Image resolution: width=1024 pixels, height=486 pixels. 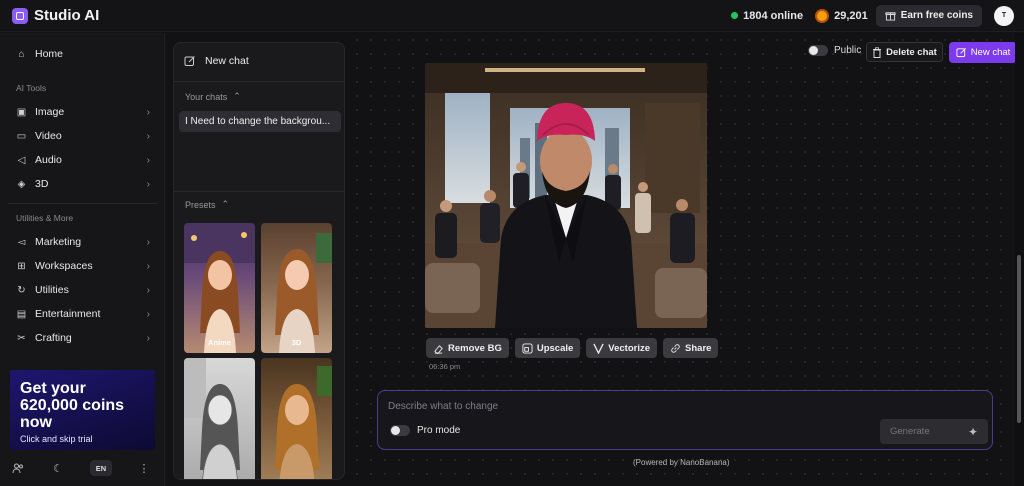 What do you see at coordinates (20, 15) in the screenshot?
I see `logo-icon` at bounding box center [20, 15].